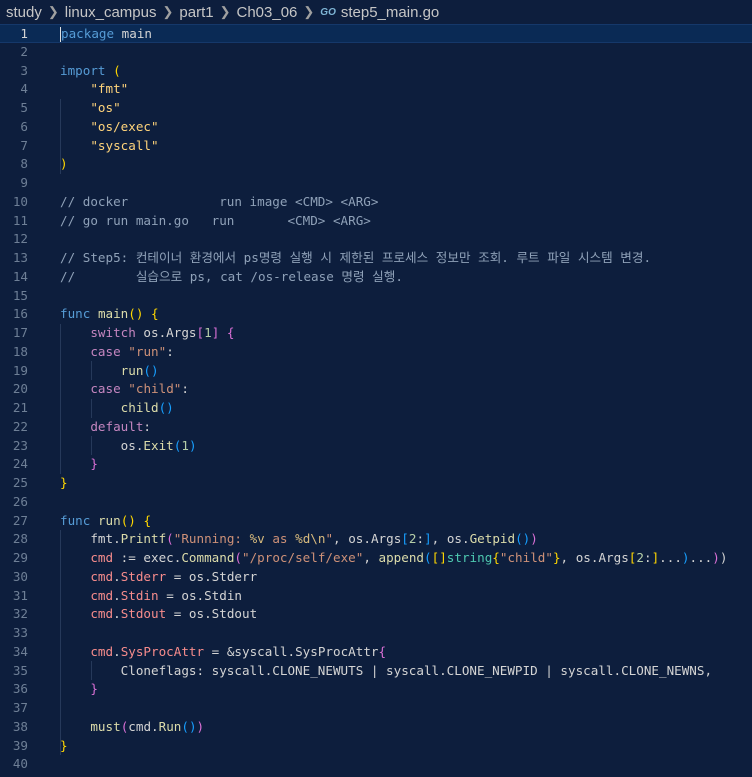 The image size is (752, 777). I want to click on line-number: 12, so click(20, 239).